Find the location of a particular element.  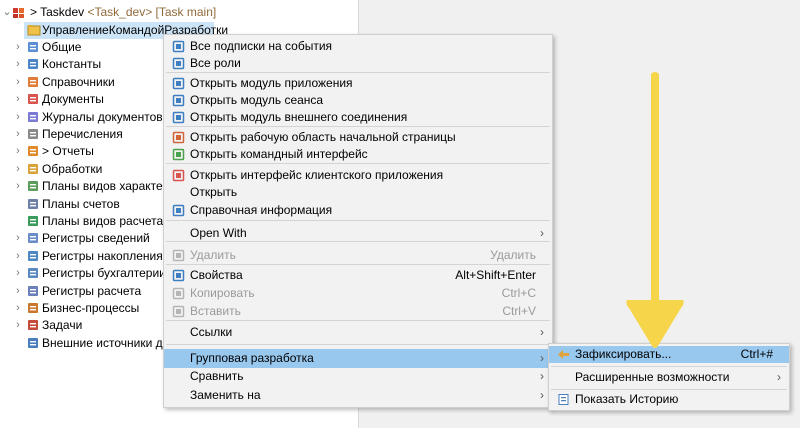

tree-item-label: Документы is located at coordinates (73, 99).